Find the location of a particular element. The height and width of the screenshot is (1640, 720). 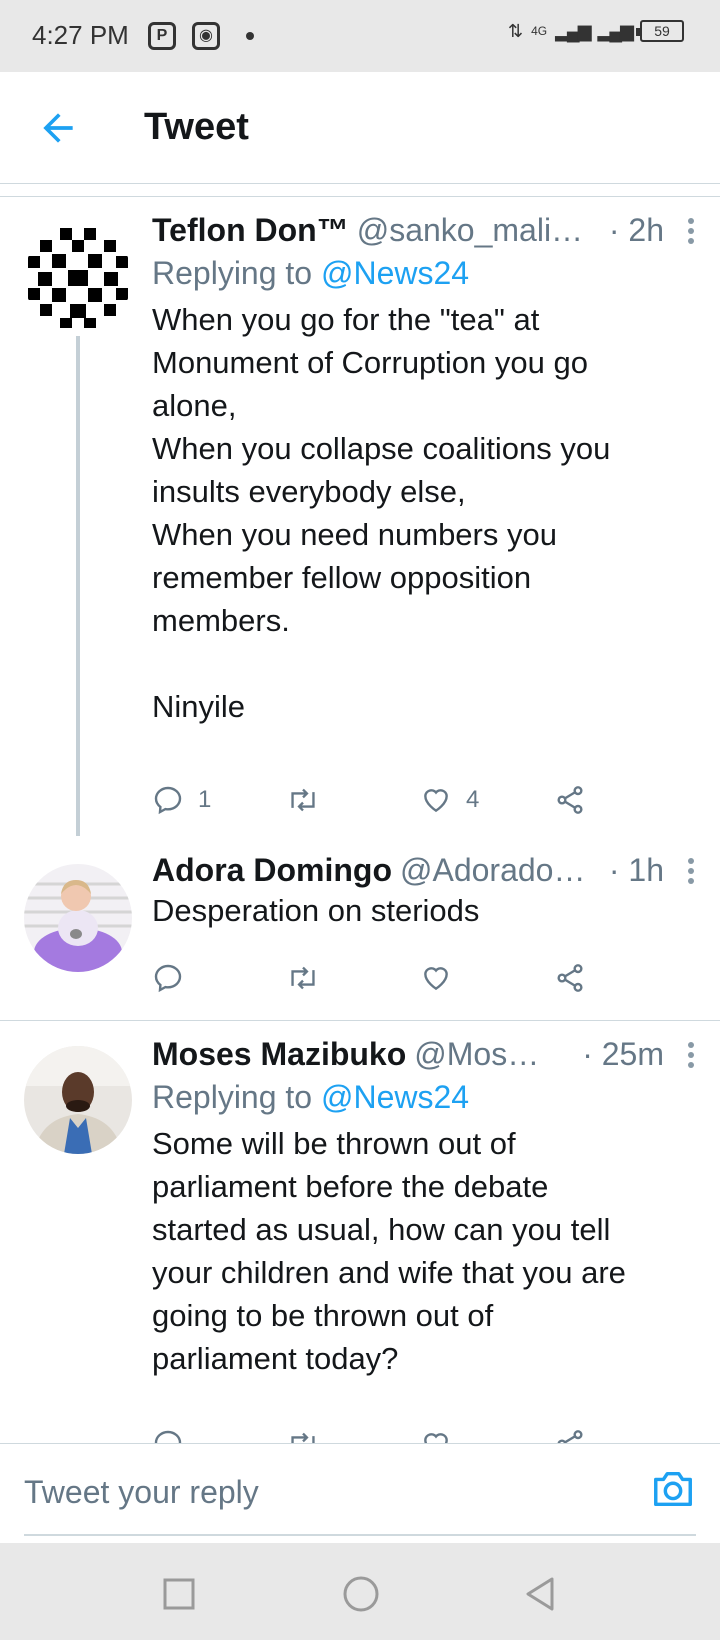

signal-icon-2: ▂▄▆ is located at coordinates (615, 30).